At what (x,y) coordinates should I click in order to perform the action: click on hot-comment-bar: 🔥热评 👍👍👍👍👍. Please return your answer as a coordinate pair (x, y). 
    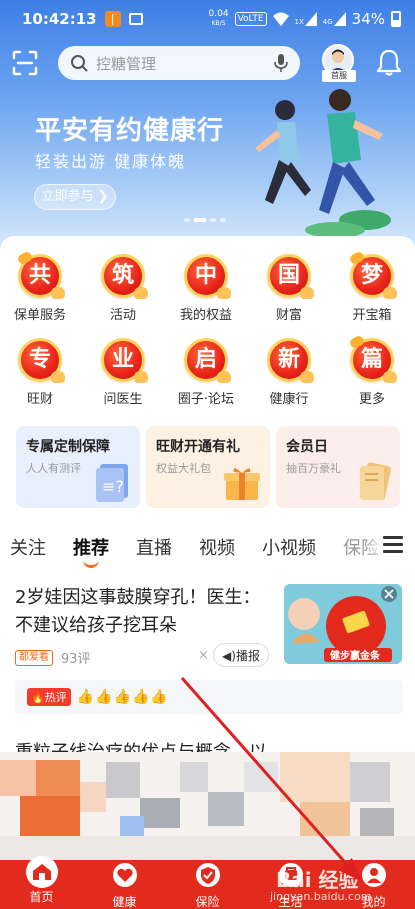
    Looking at the image, I should click on (209, 697).